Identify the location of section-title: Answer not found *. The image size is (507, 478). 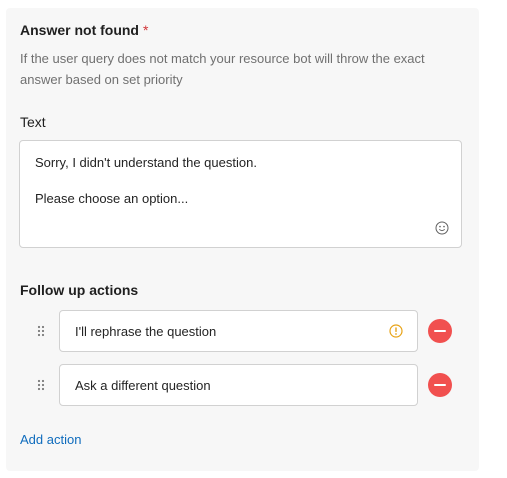
(84, 30).